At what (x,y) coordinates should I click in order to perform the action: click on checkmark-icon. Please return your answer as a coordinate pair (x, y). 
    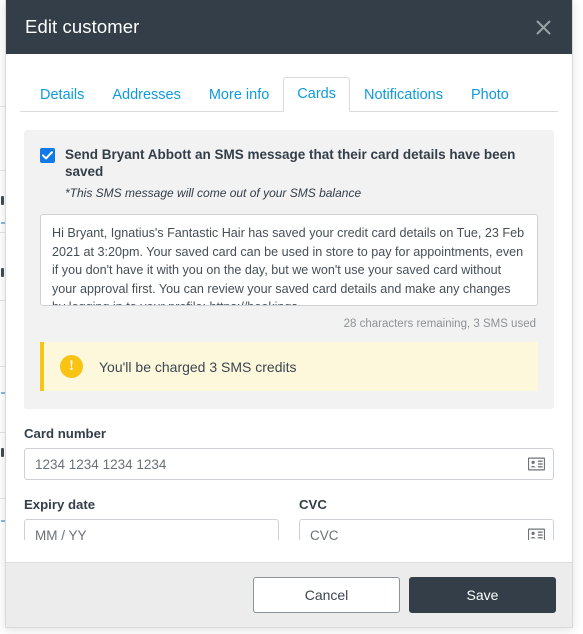
    Looking at the image, I should click on (47, 155).